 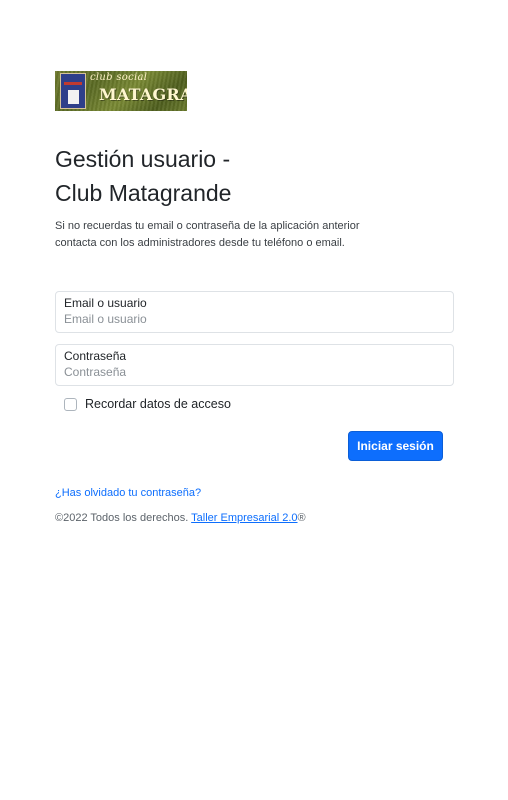 I want to click on email-field: Email o usuario, so click(x=254, y=312).